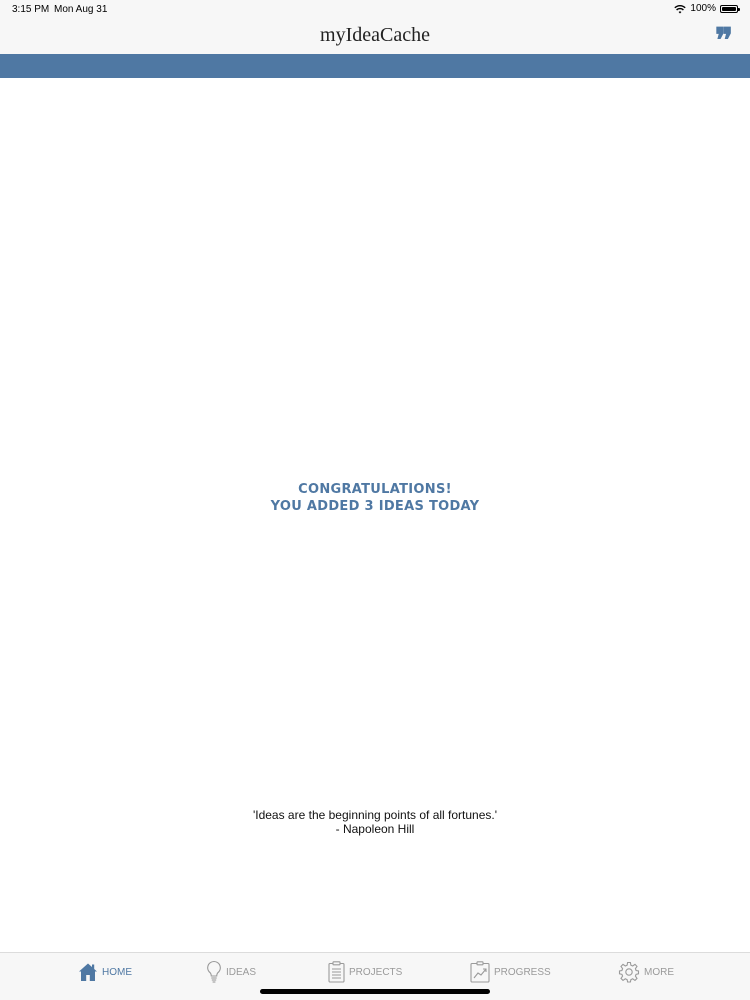 This screenshot has height=1000, width=750. I want to click on lightbulb-icon, so click(214, 971).